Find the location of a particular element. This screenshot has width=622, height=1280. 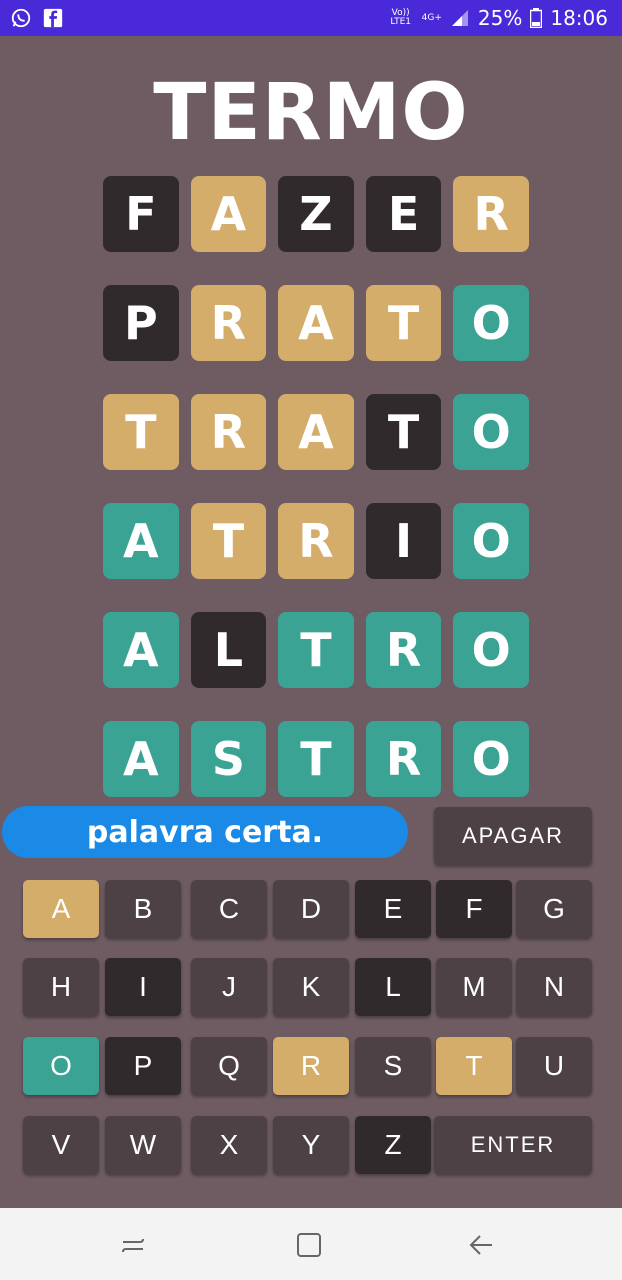

whatsapp-icon is located at coordinates (21, 18).